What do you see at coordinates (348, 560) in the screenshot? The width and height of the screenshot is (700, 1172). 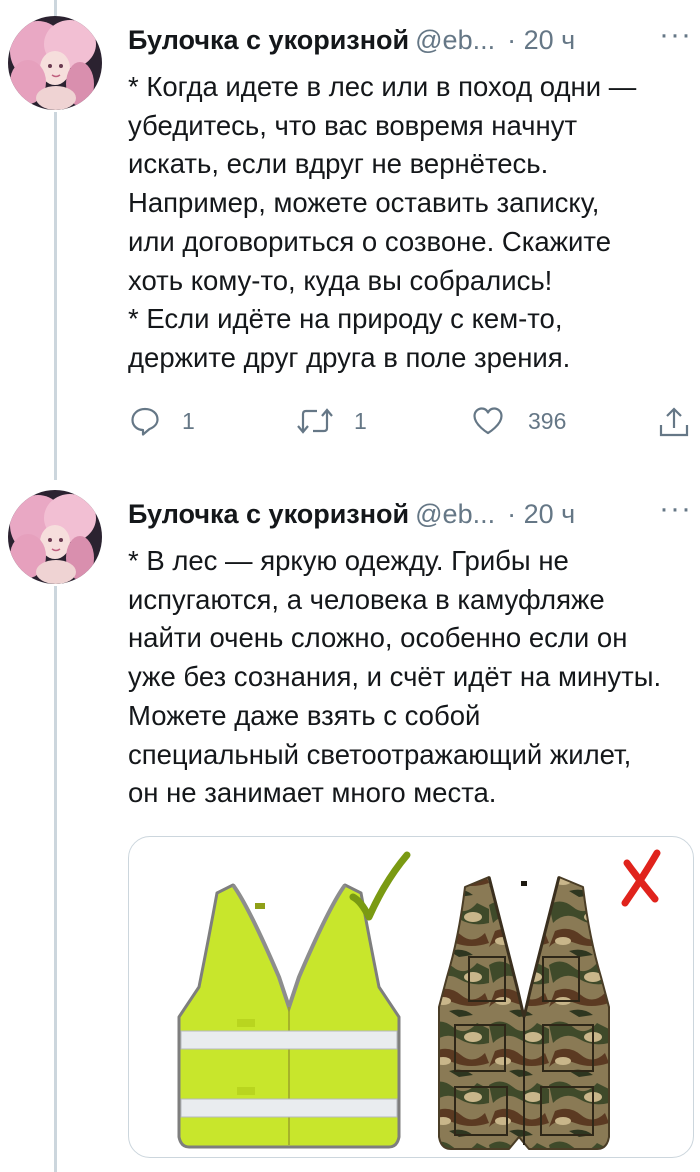 I see `text-line: * В лес — яркую одежду. Грибы не` at bounding box center [348, 560].